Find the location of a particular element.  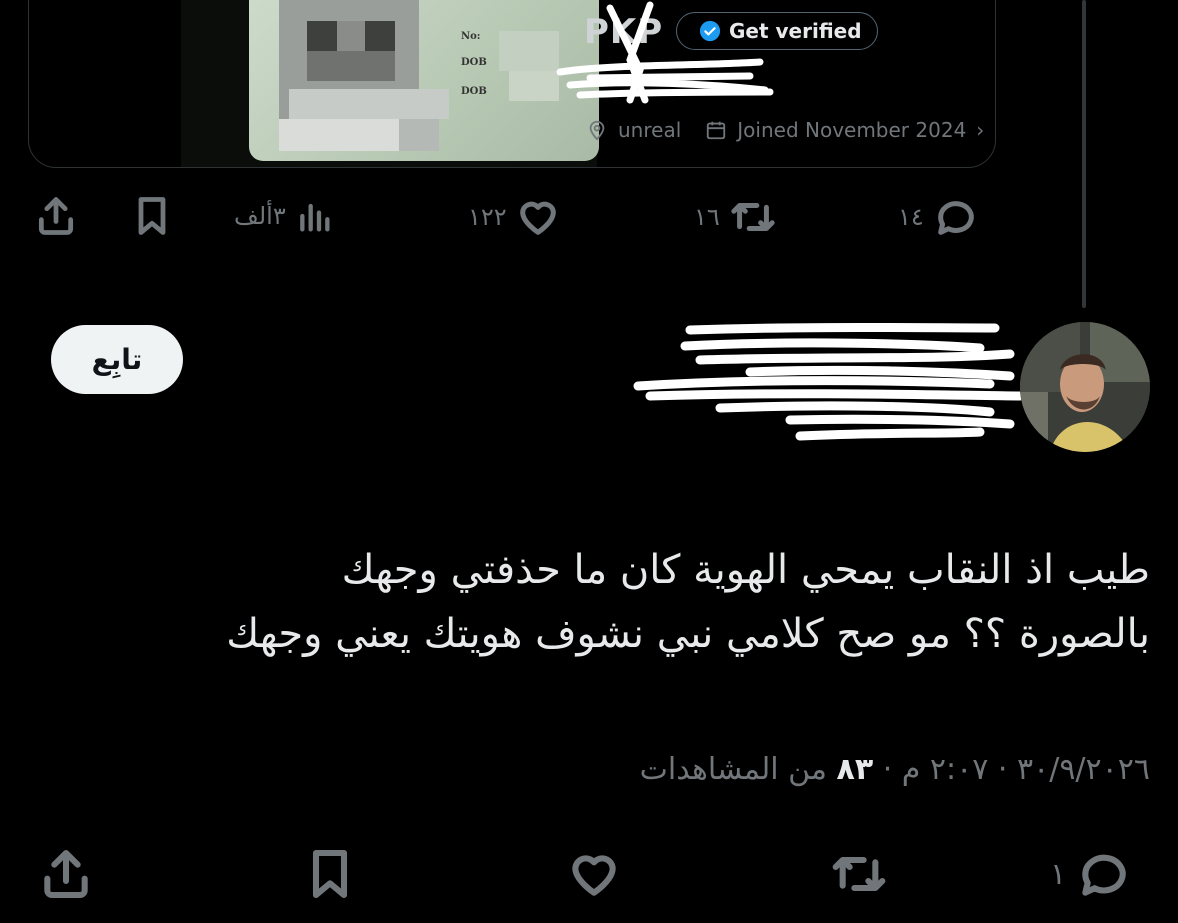

joined-text: Joined November 2024 is located at coordinates (852, 130).